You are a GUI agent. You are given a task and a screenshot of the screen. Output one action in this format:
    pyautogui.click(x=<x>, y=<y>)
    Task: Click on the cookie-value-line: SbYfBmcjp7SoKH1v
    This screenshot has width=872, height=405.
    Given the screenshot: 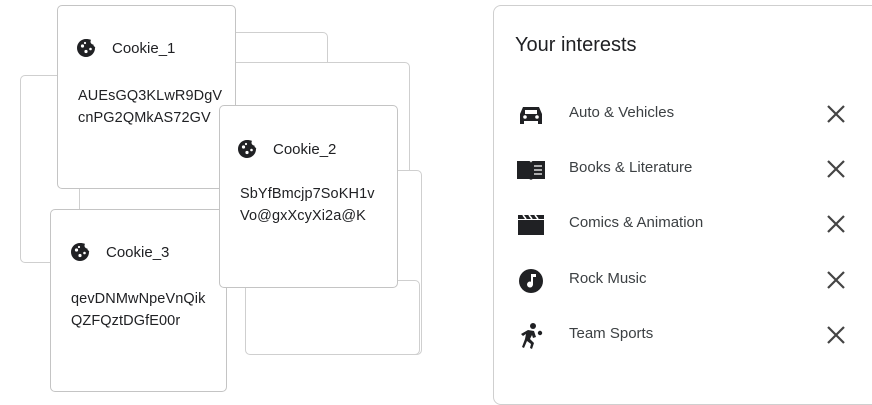 What is the action you would take?
    pyautogui.click(x=307, y=194)
    